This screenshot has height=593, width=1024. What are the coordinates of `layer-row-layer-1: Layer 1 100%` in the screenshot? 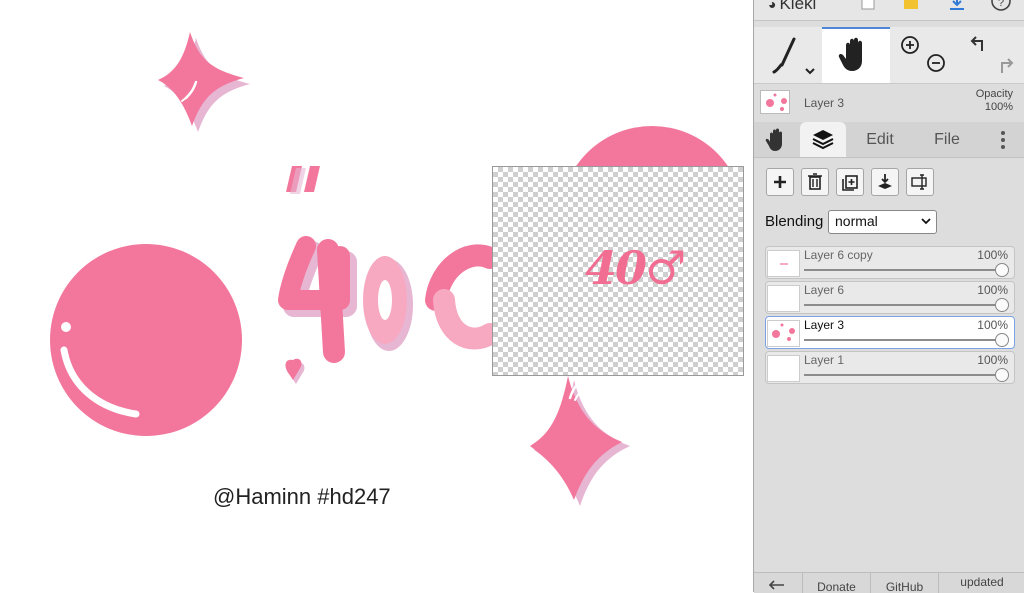 It's located at (890, 367).